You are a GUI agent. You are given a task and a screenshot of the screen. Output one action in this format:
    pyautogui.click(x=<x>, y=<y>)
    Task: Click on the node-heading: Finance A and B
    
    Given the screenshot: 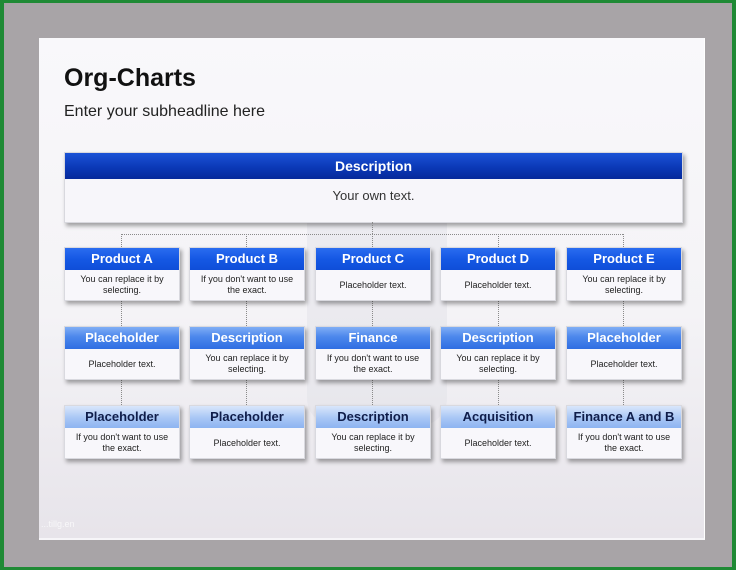 What is the action you would take?
    pyautogui.click(x=624, y=417)
    